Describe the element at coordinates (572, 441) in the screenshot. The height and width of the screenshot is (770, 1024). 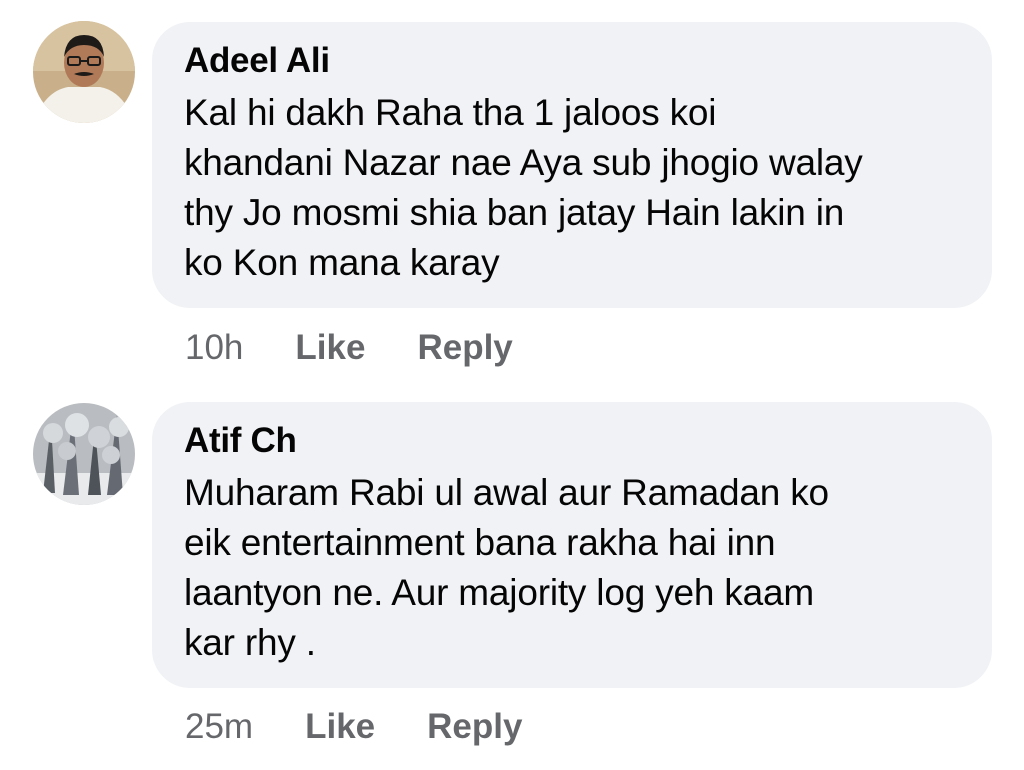
I see `comment-author: Atif Ch` at that location.